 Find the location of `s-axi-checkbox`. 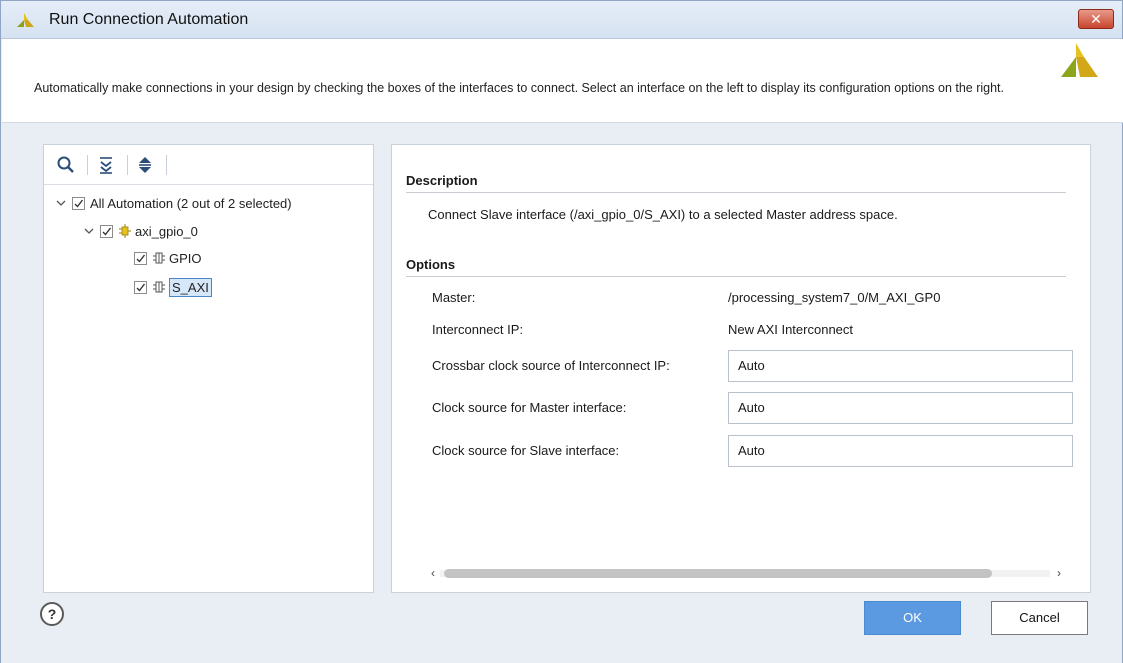

s-axi-checkbox is located at coordinates (140, 287).